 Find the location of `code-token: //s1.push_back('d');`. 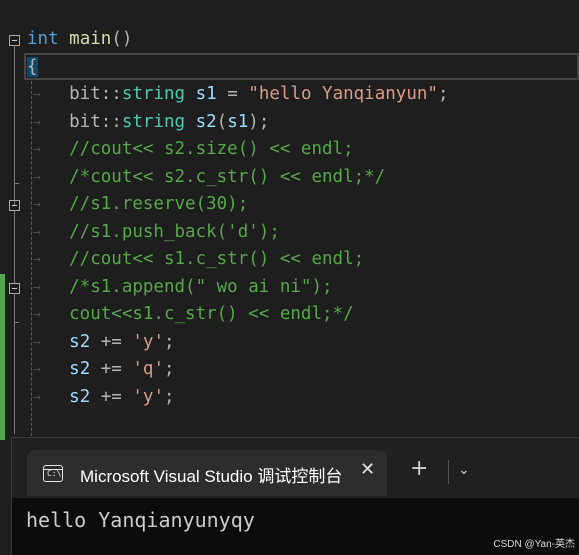

code-token: //s1.push_back('d'); is located at coordinates (153, 231).